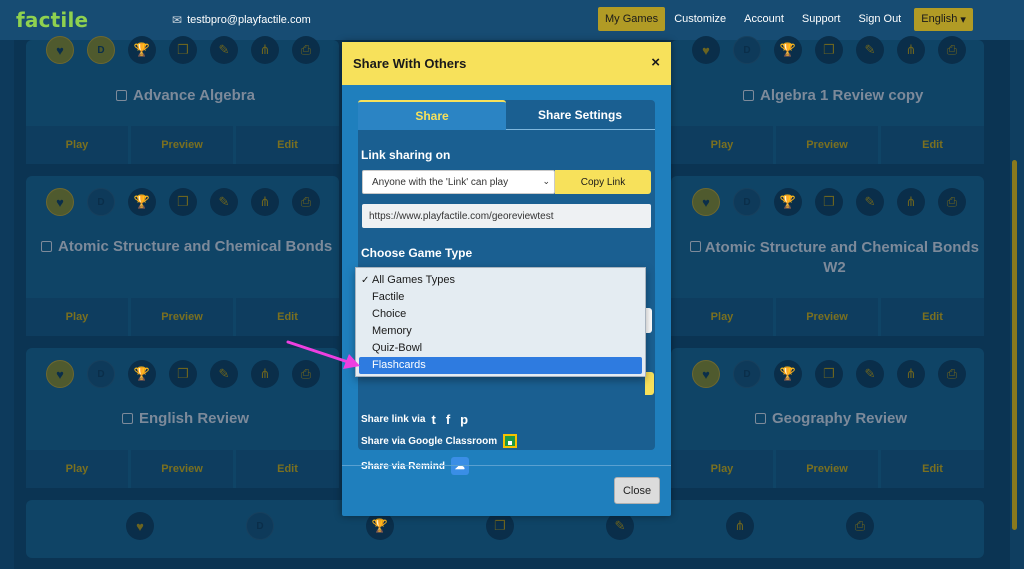 This screenshot has height=569, width=1024. Describe the element at coordinates (834, 258) in the screenshot. I see `card-title: Atomic Structure and Chemical Bonds W2` at that location.